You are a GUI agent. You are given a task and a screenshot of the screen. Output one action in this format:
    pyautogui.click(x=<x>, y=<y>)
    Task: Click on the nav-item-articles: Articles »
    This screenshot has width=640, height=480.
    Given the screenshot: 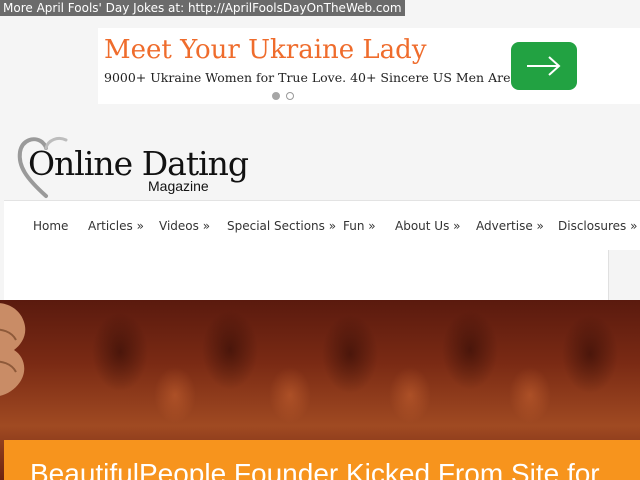 What is the action you would take?
    pyautogui.click(x=116, y=226)
    